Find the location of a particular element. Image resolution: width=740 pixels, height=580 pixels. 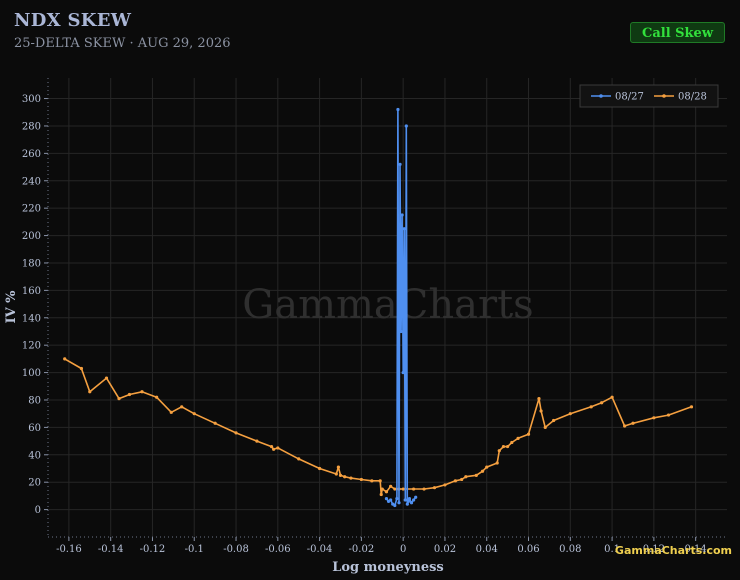

y-tick-label: 260 is located at coordinates (31, 154).